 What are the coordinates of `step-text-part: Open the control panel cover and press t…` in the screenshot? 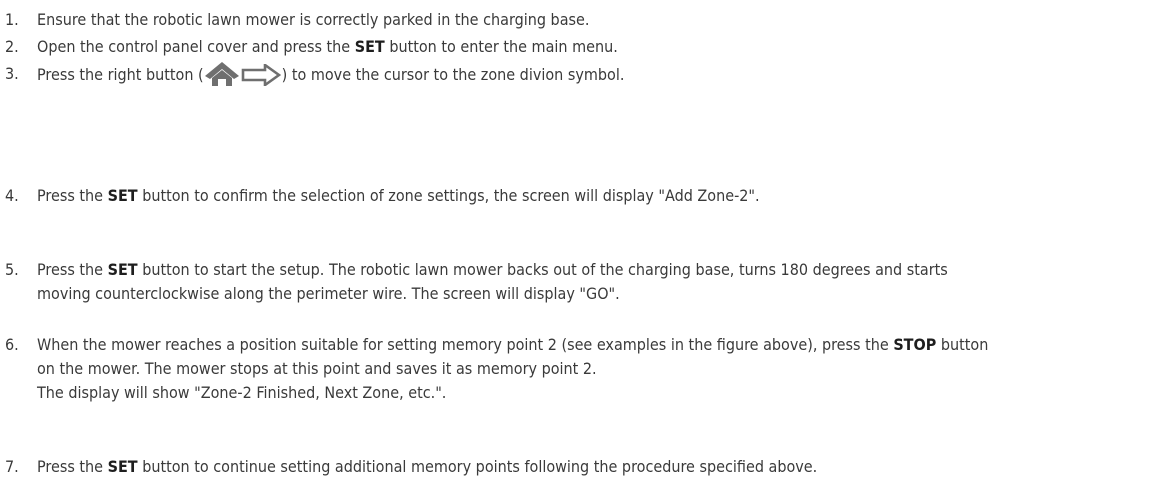 It's located at (196, 46).